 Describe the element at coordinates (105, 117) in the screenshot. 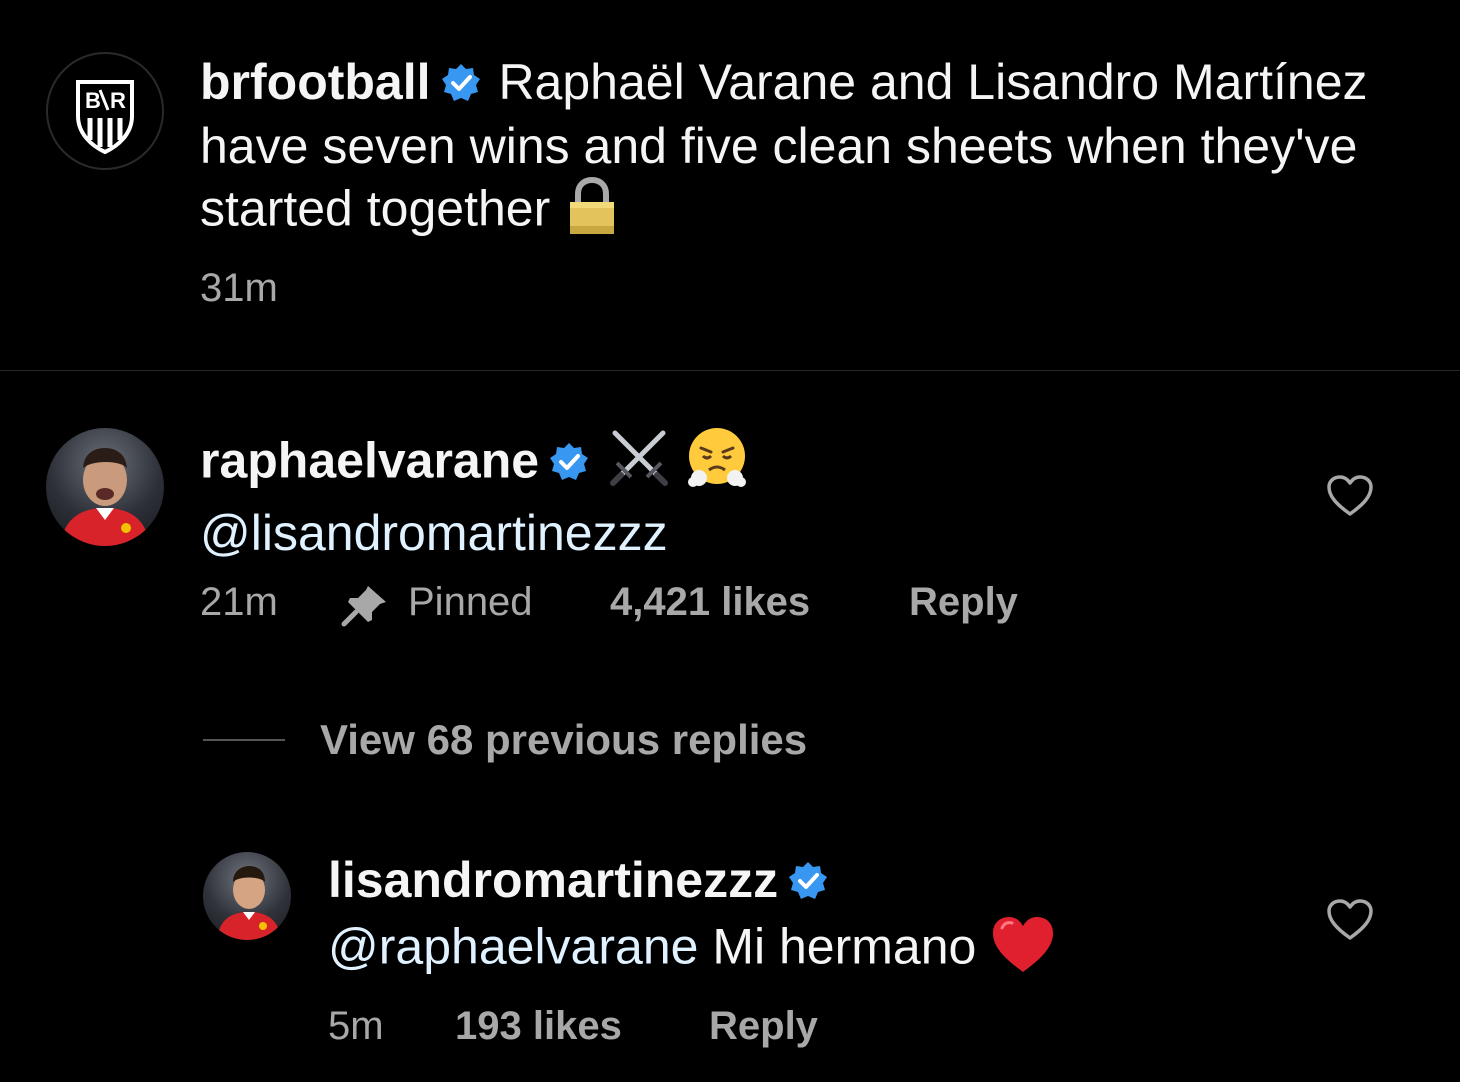

I see `bleacher-report-logo-icon: B R` at that location.